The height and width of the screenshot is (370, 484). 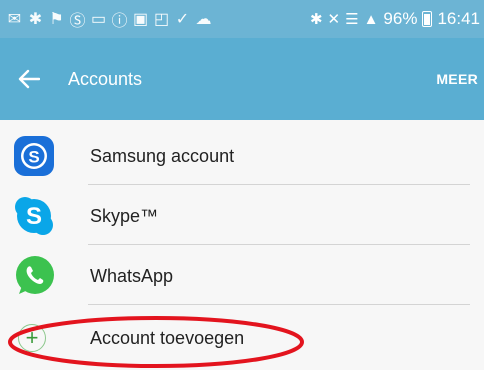 I want to click on add-account-label: Account toevoegen, so click(x=167, y=337).